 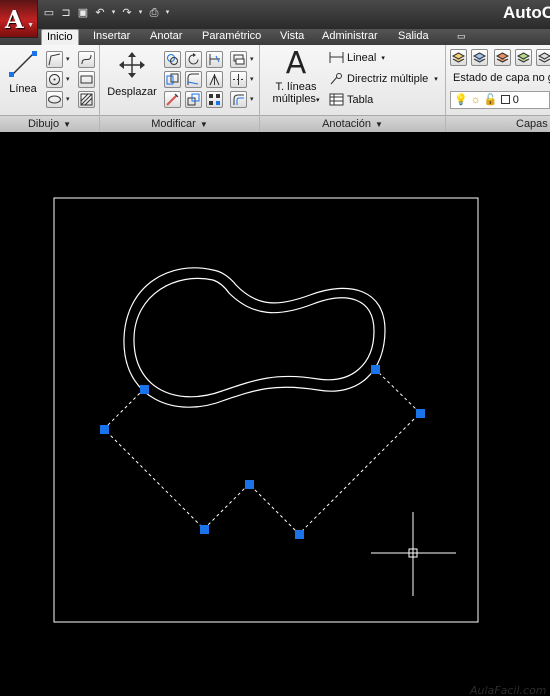 I want to click on rotate-icon, so click(x=193, y=59).